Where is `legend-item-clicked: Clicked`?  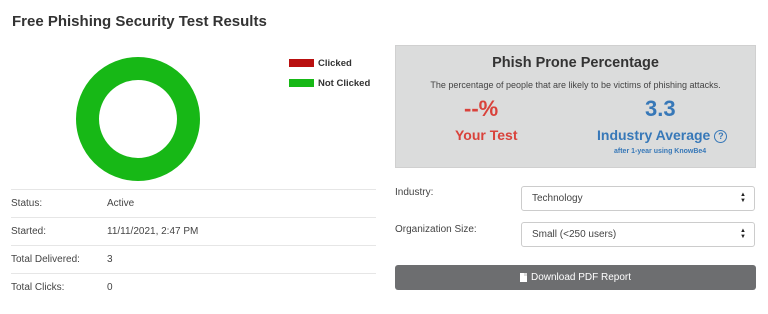 legend-item-clicked: Clicked is located at coordinates (329, 63).